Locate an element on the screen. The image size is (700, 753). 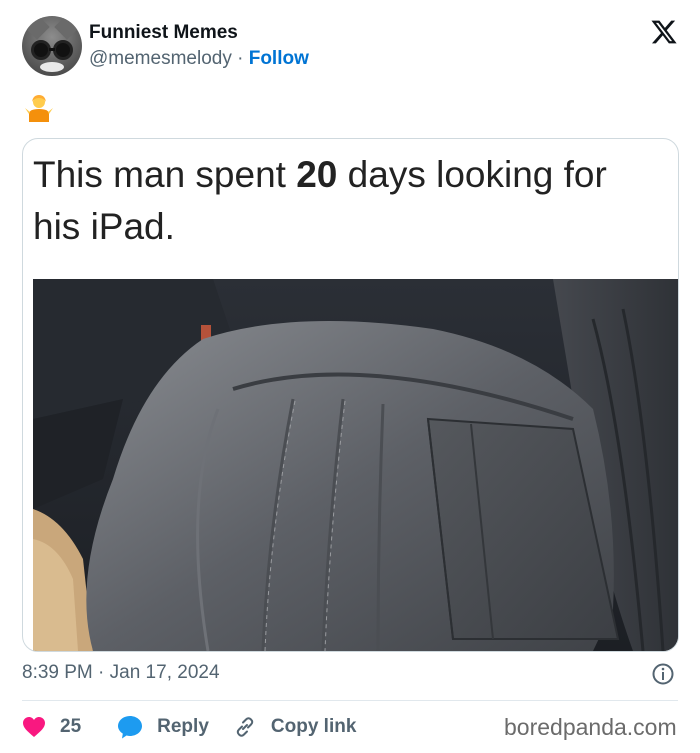
boredpanda-watermark: boredpanda.com is located at coordinates (590, 727).